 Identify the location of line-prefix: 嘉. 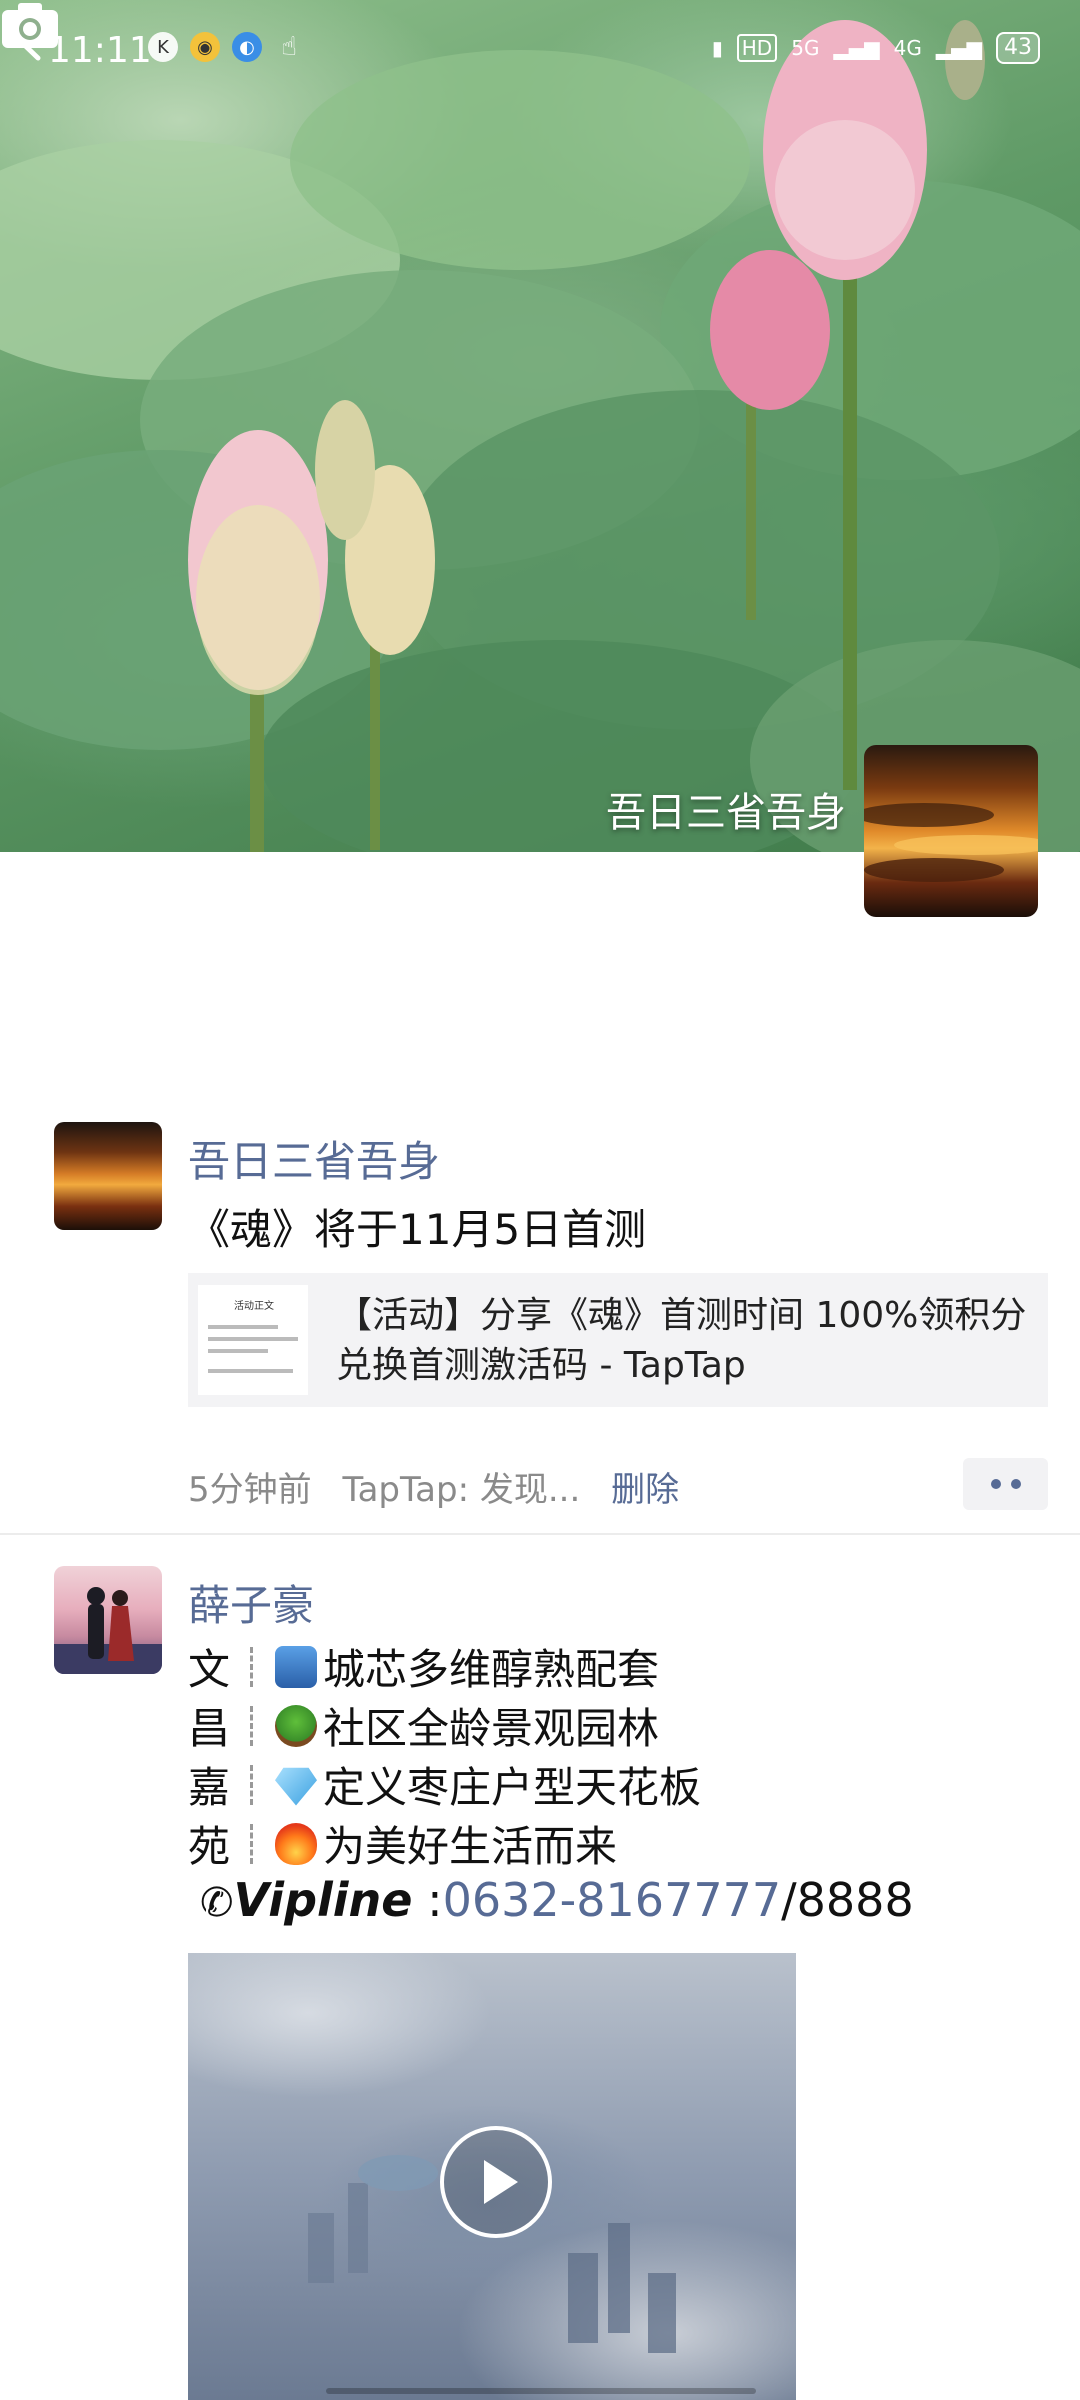
(209, 1787).